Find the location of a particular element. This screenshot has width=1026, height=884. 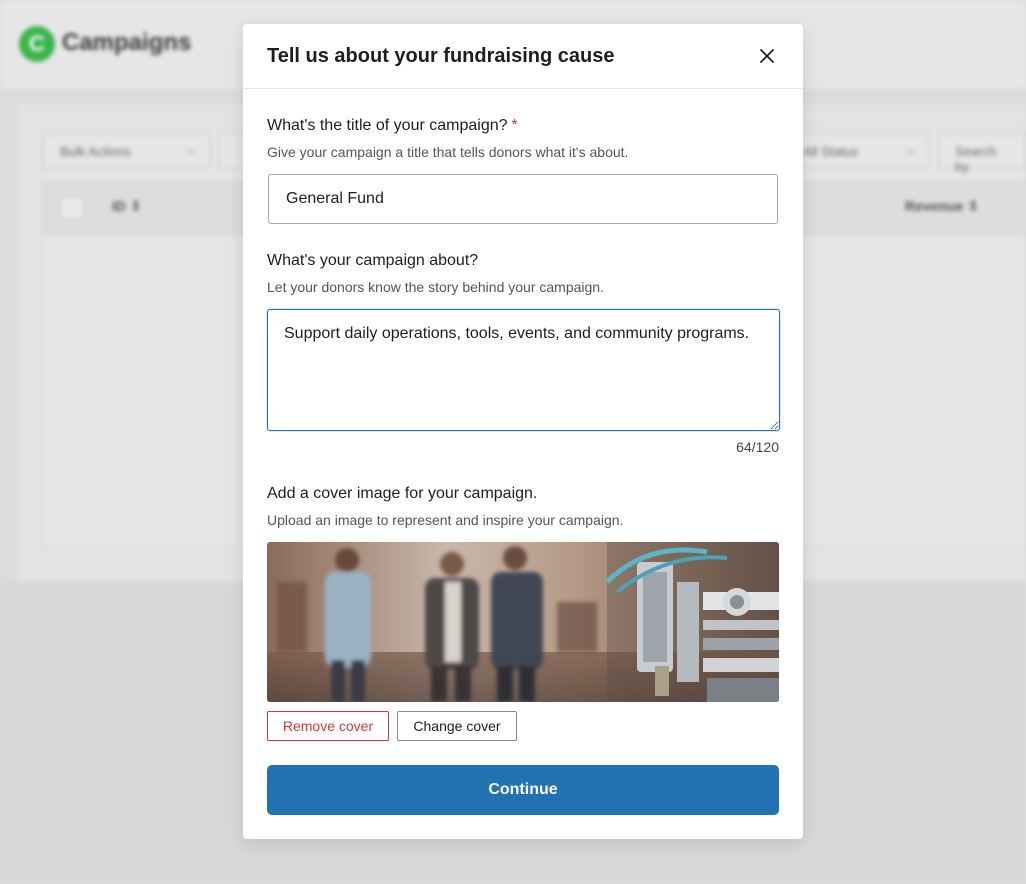

close-button is located at coordinates (767, 56).